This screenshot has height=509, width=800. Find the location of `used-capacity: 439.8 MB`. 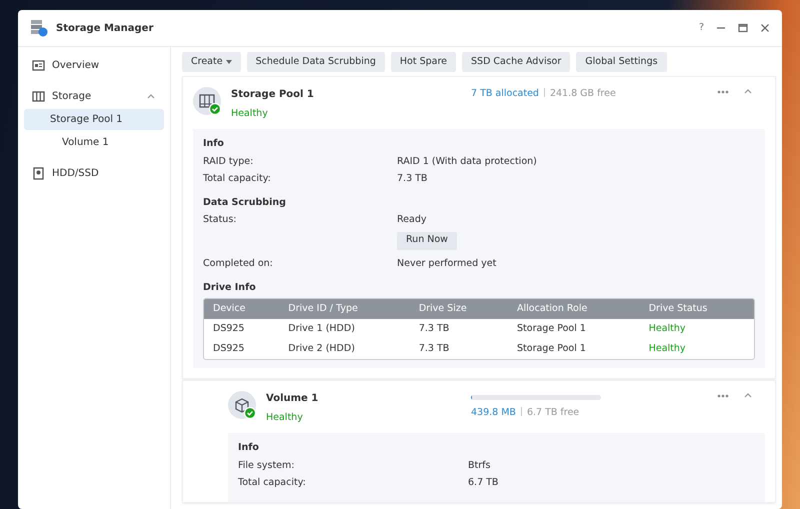

used-capacity: 439.8 MB is located at coordinates (493, 412).